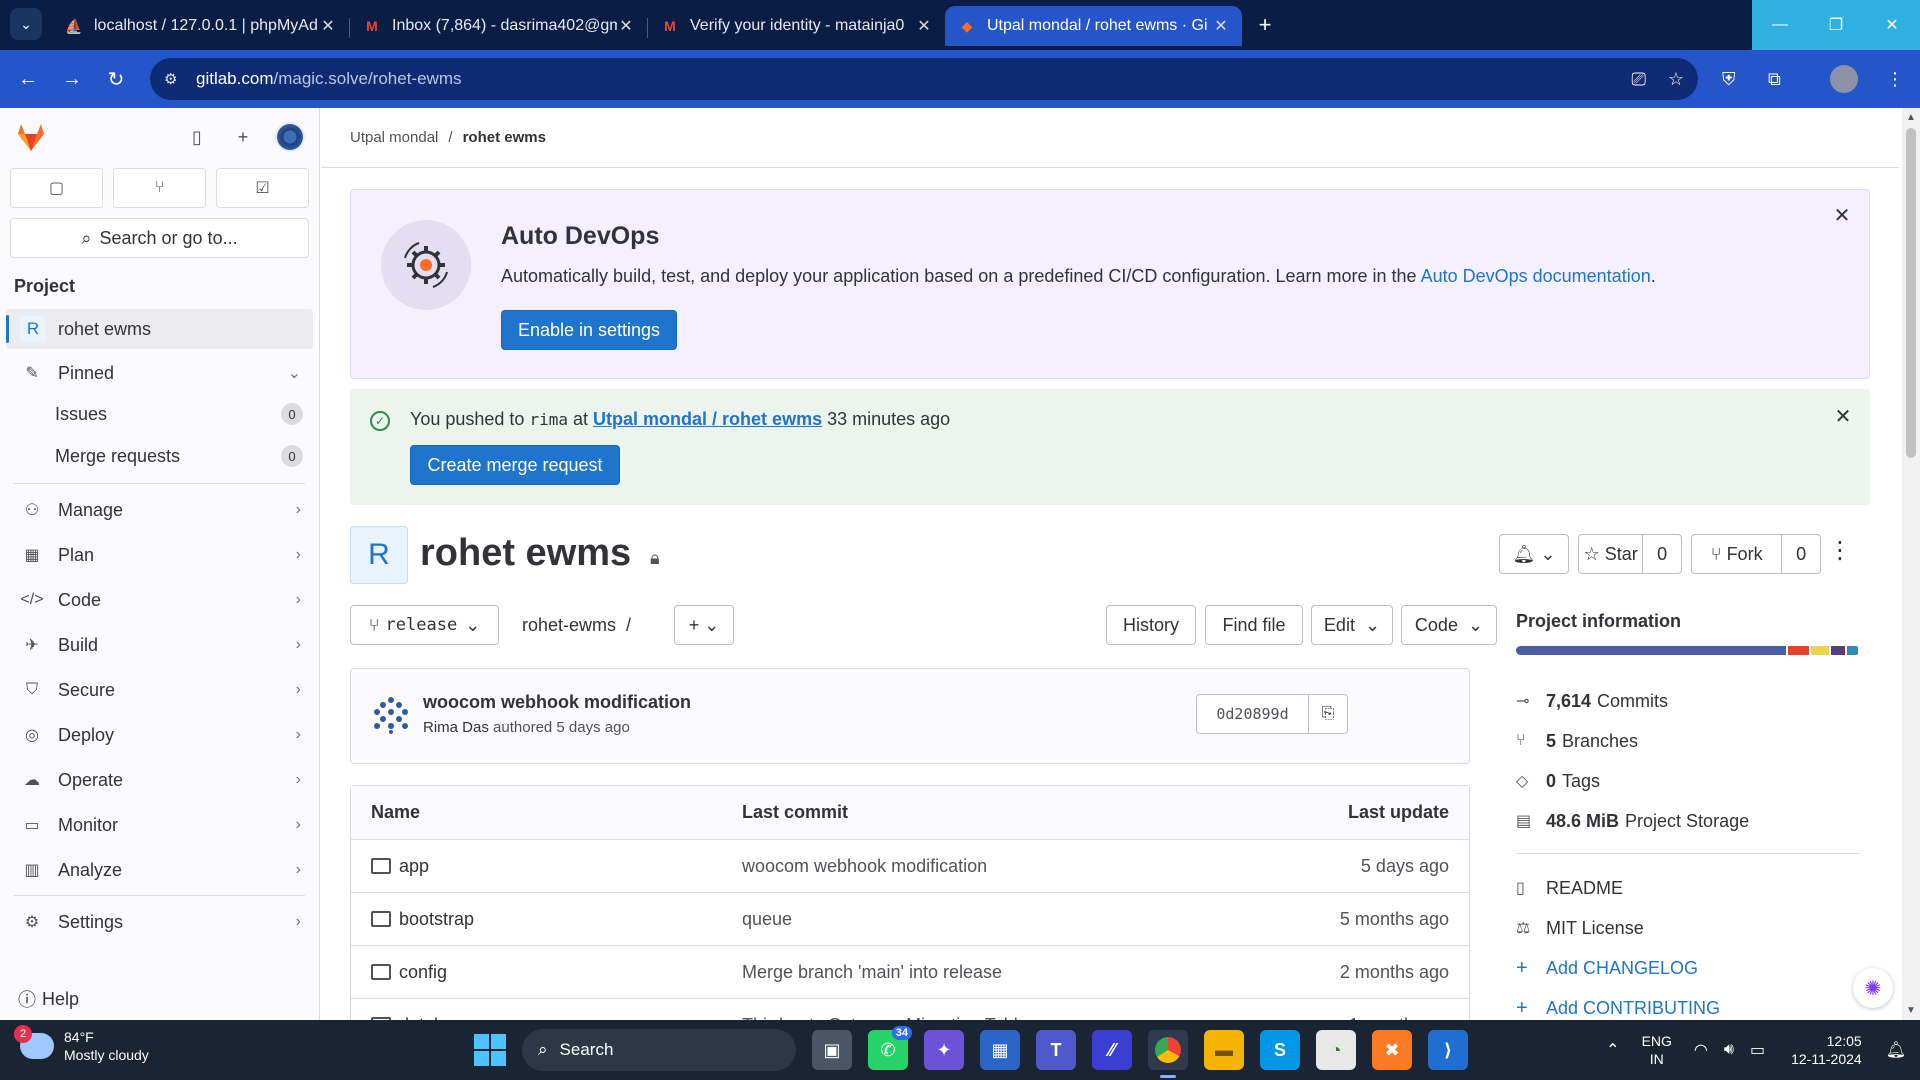  What do you see at coordinates (1895, 79) in the screenshot?
I see `browser-menu-icon: ⋮` at bounding box center [1895, 79].